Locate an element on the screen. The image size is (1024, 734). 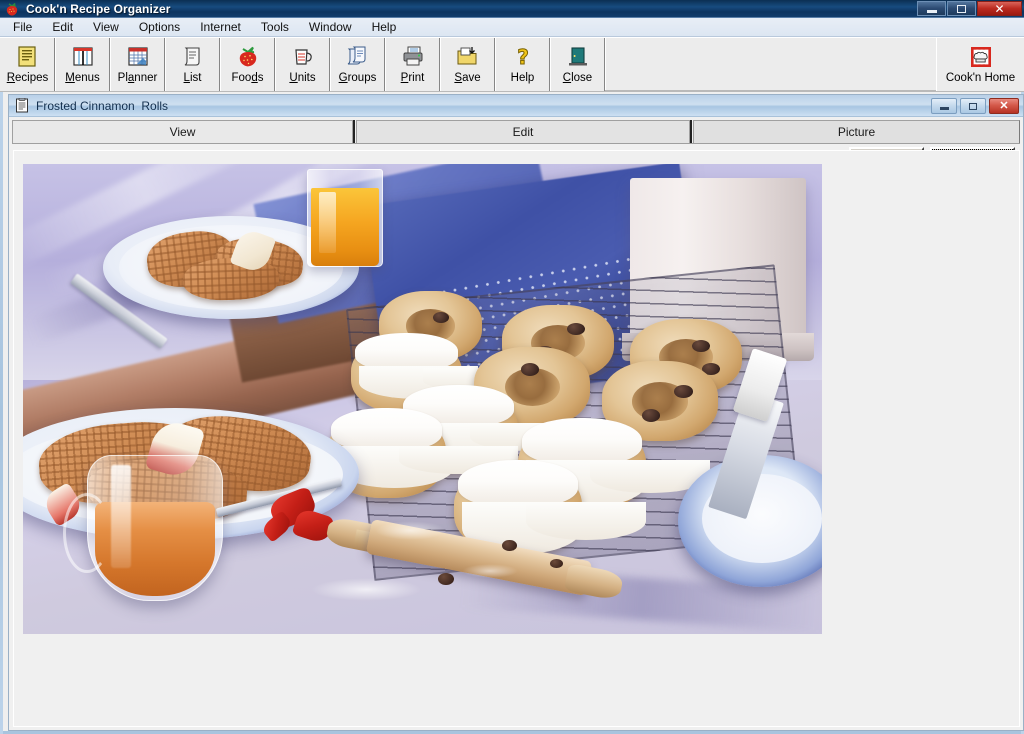
toolbar-button-recipes: Recipes is located at coordinates (27, 64).